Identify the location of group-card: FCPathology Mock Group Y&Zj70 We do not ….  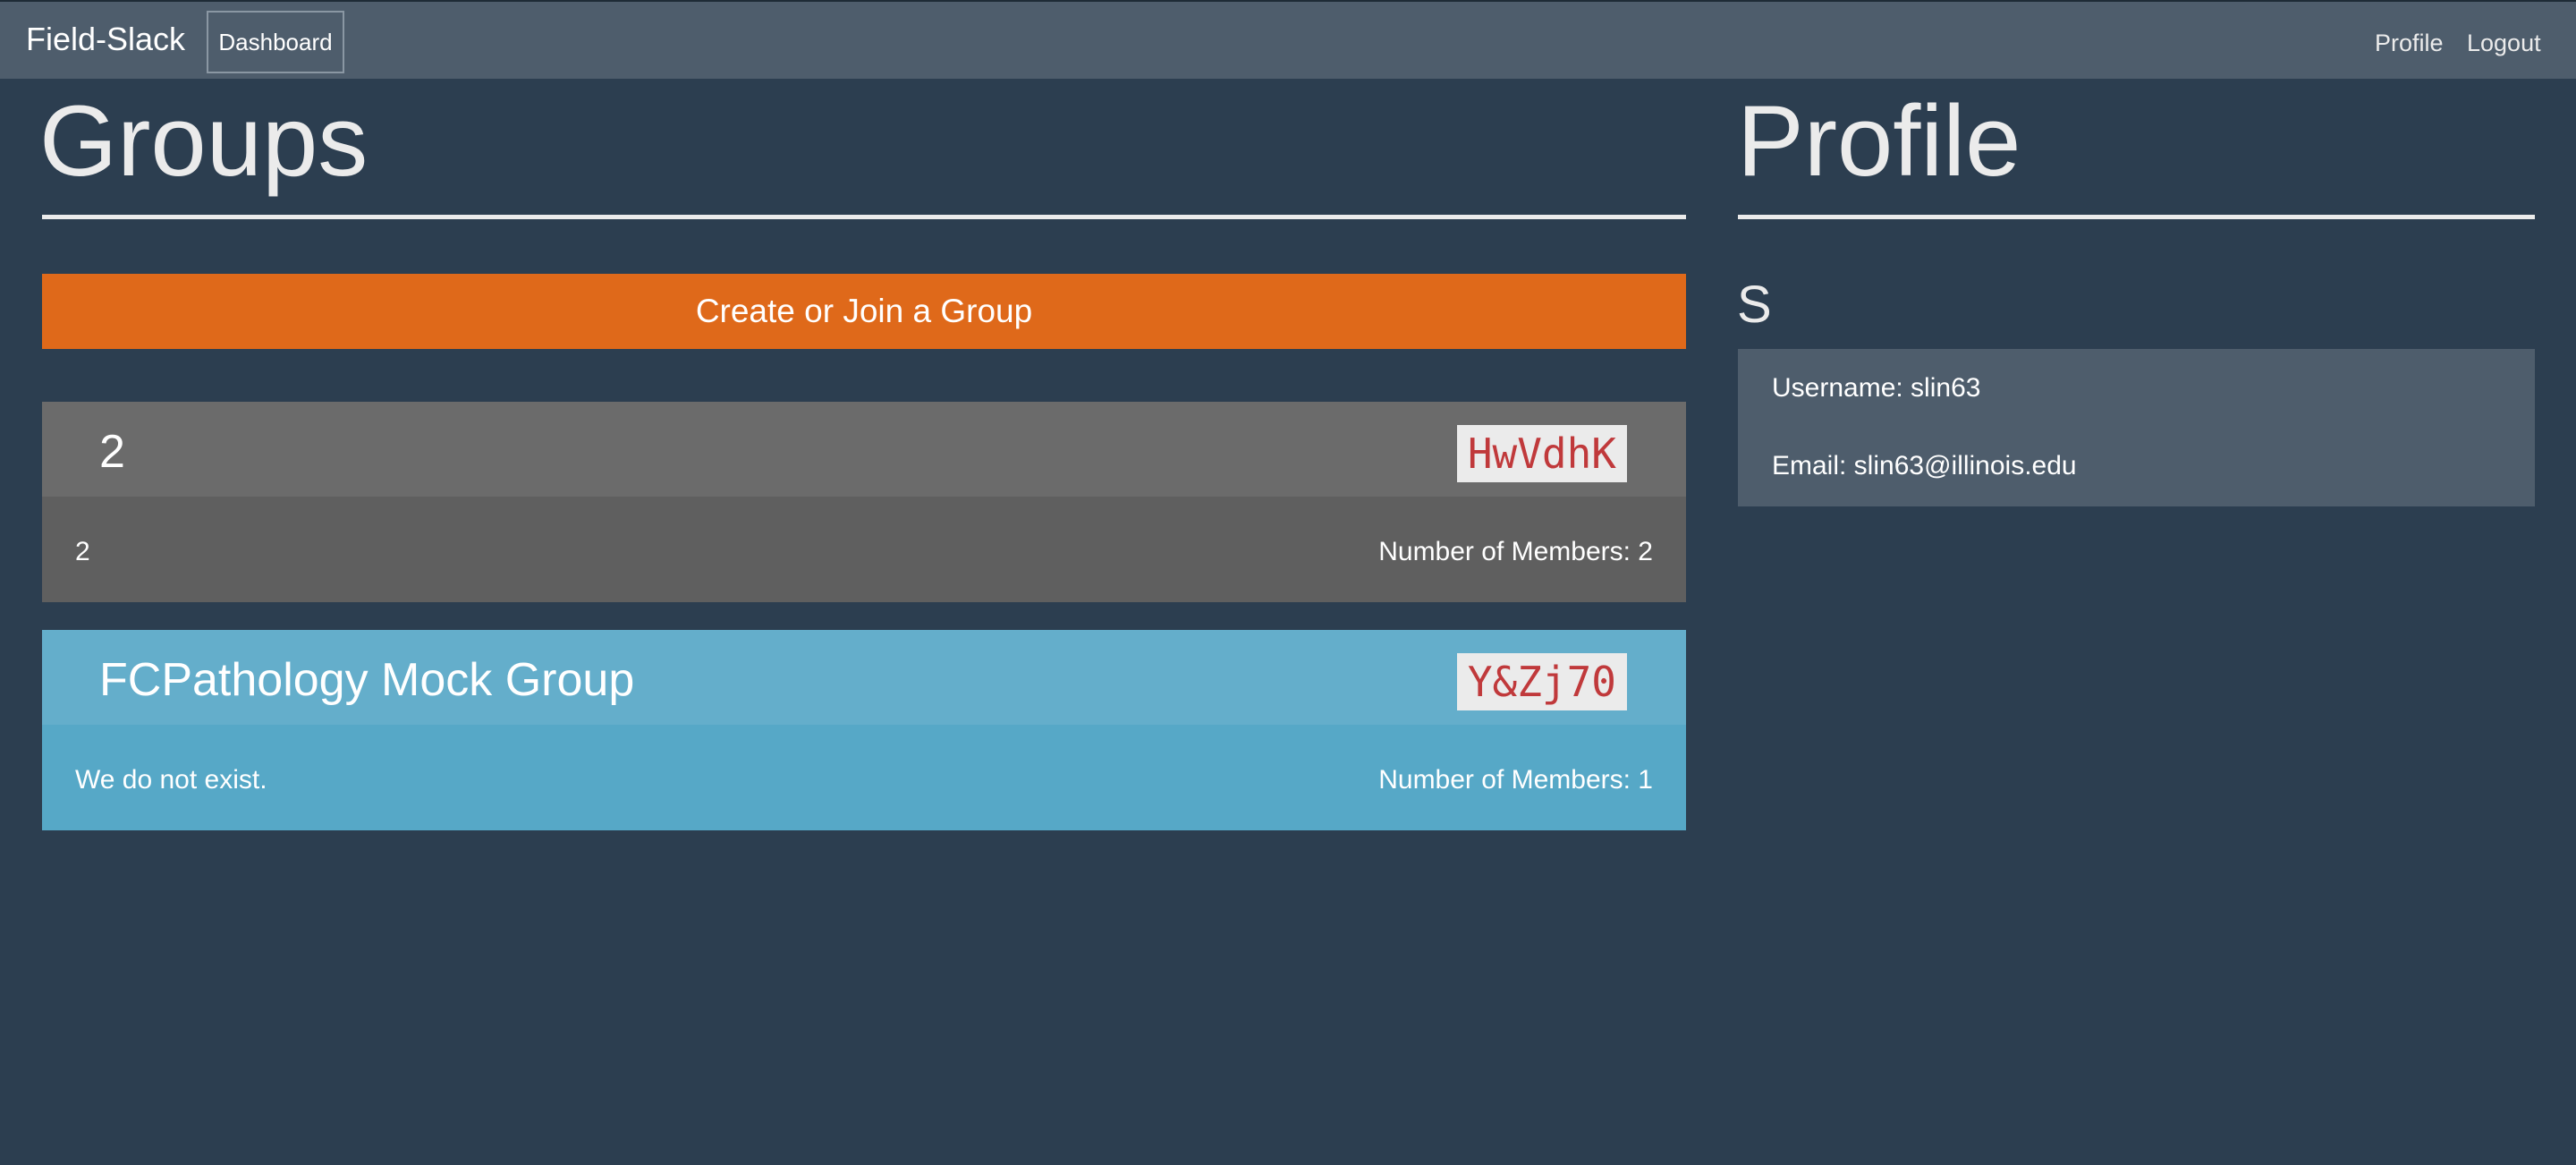
(864, 730).